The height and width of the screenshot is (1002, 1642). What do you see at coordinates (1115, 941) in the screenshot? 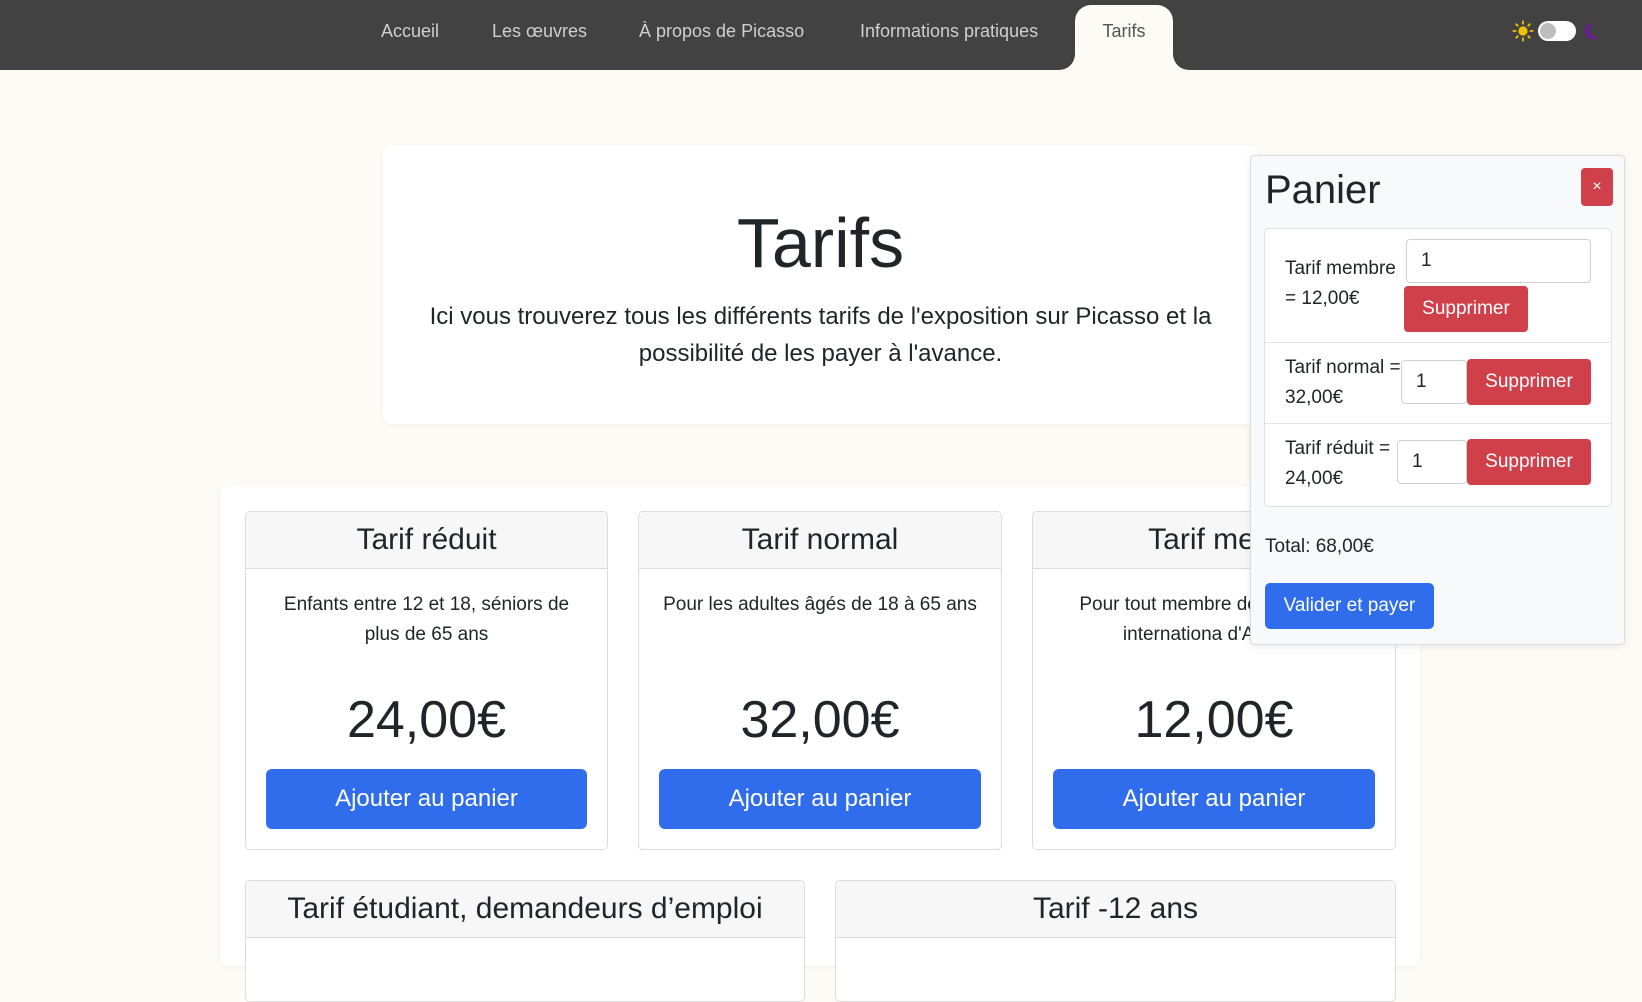
I see `price-card-moins-12: Tarif -12 ans` at bounding box center [1115, 941].